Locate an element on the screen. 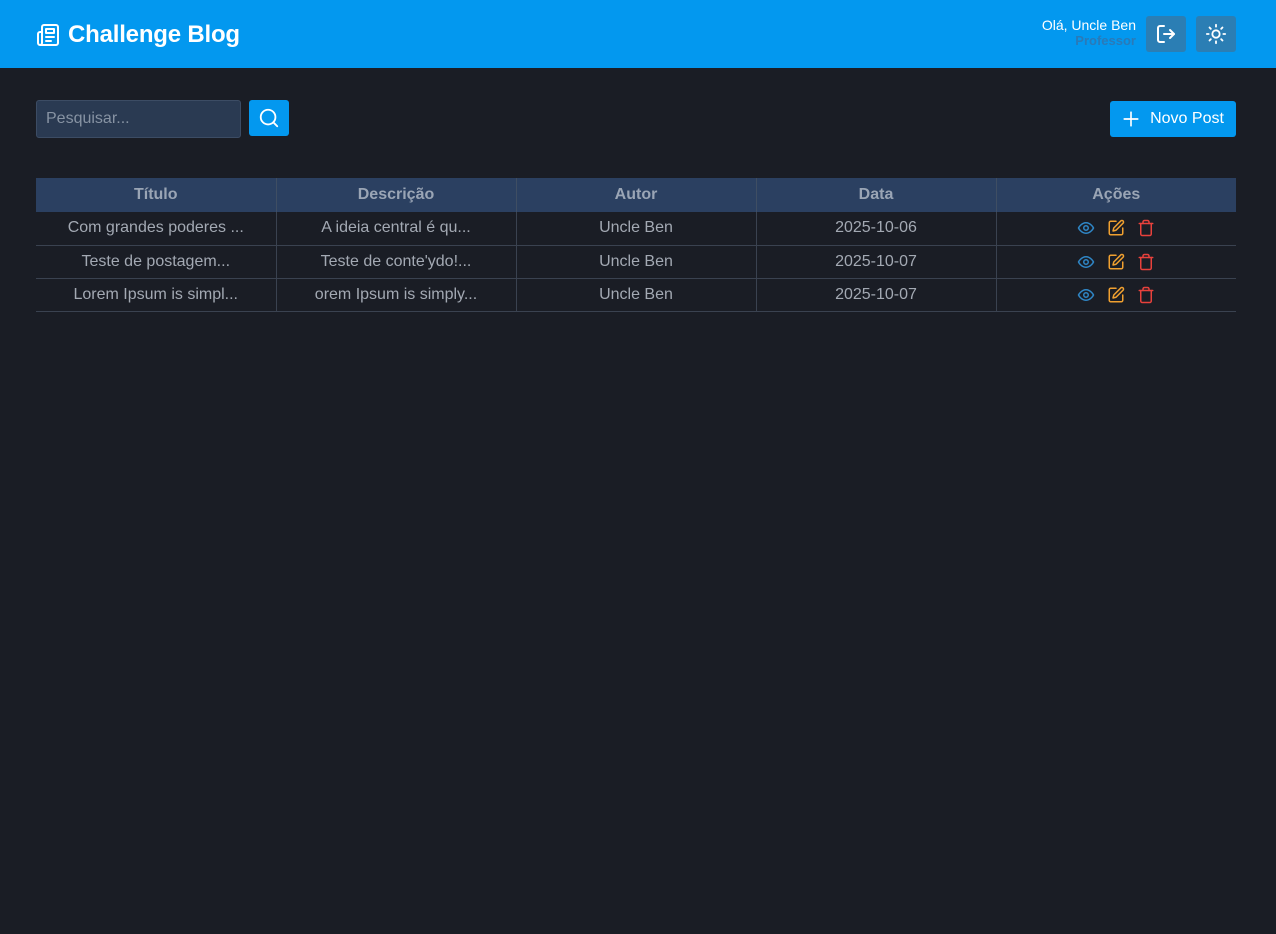 Image resolution: width=1276 pixels, height=934 pixels. logout-button is located at coordinates (1166, 34).